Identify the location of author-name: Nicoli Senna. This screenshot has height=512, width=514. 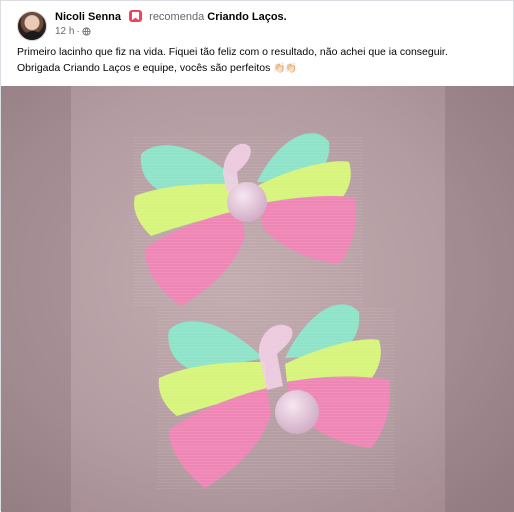
(88, 17).